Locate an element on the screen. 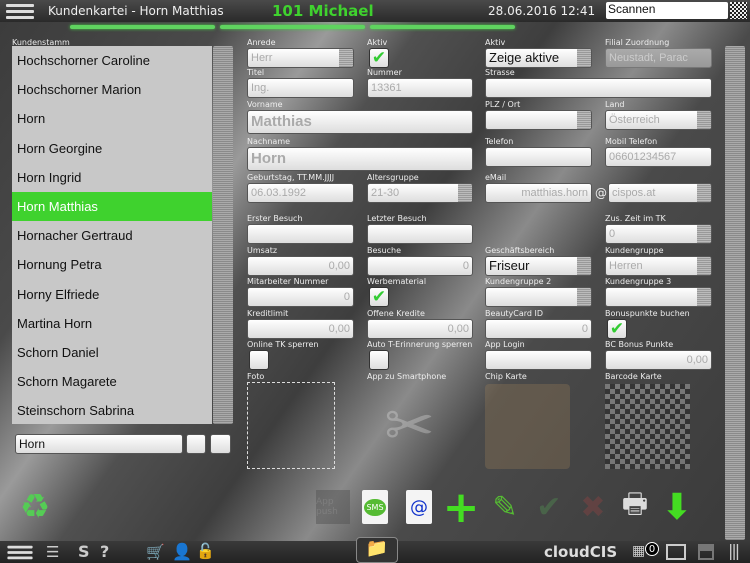 This screenshot has width=750, height=563. telefon-label: Telefon is located at coordinates (499, 141).